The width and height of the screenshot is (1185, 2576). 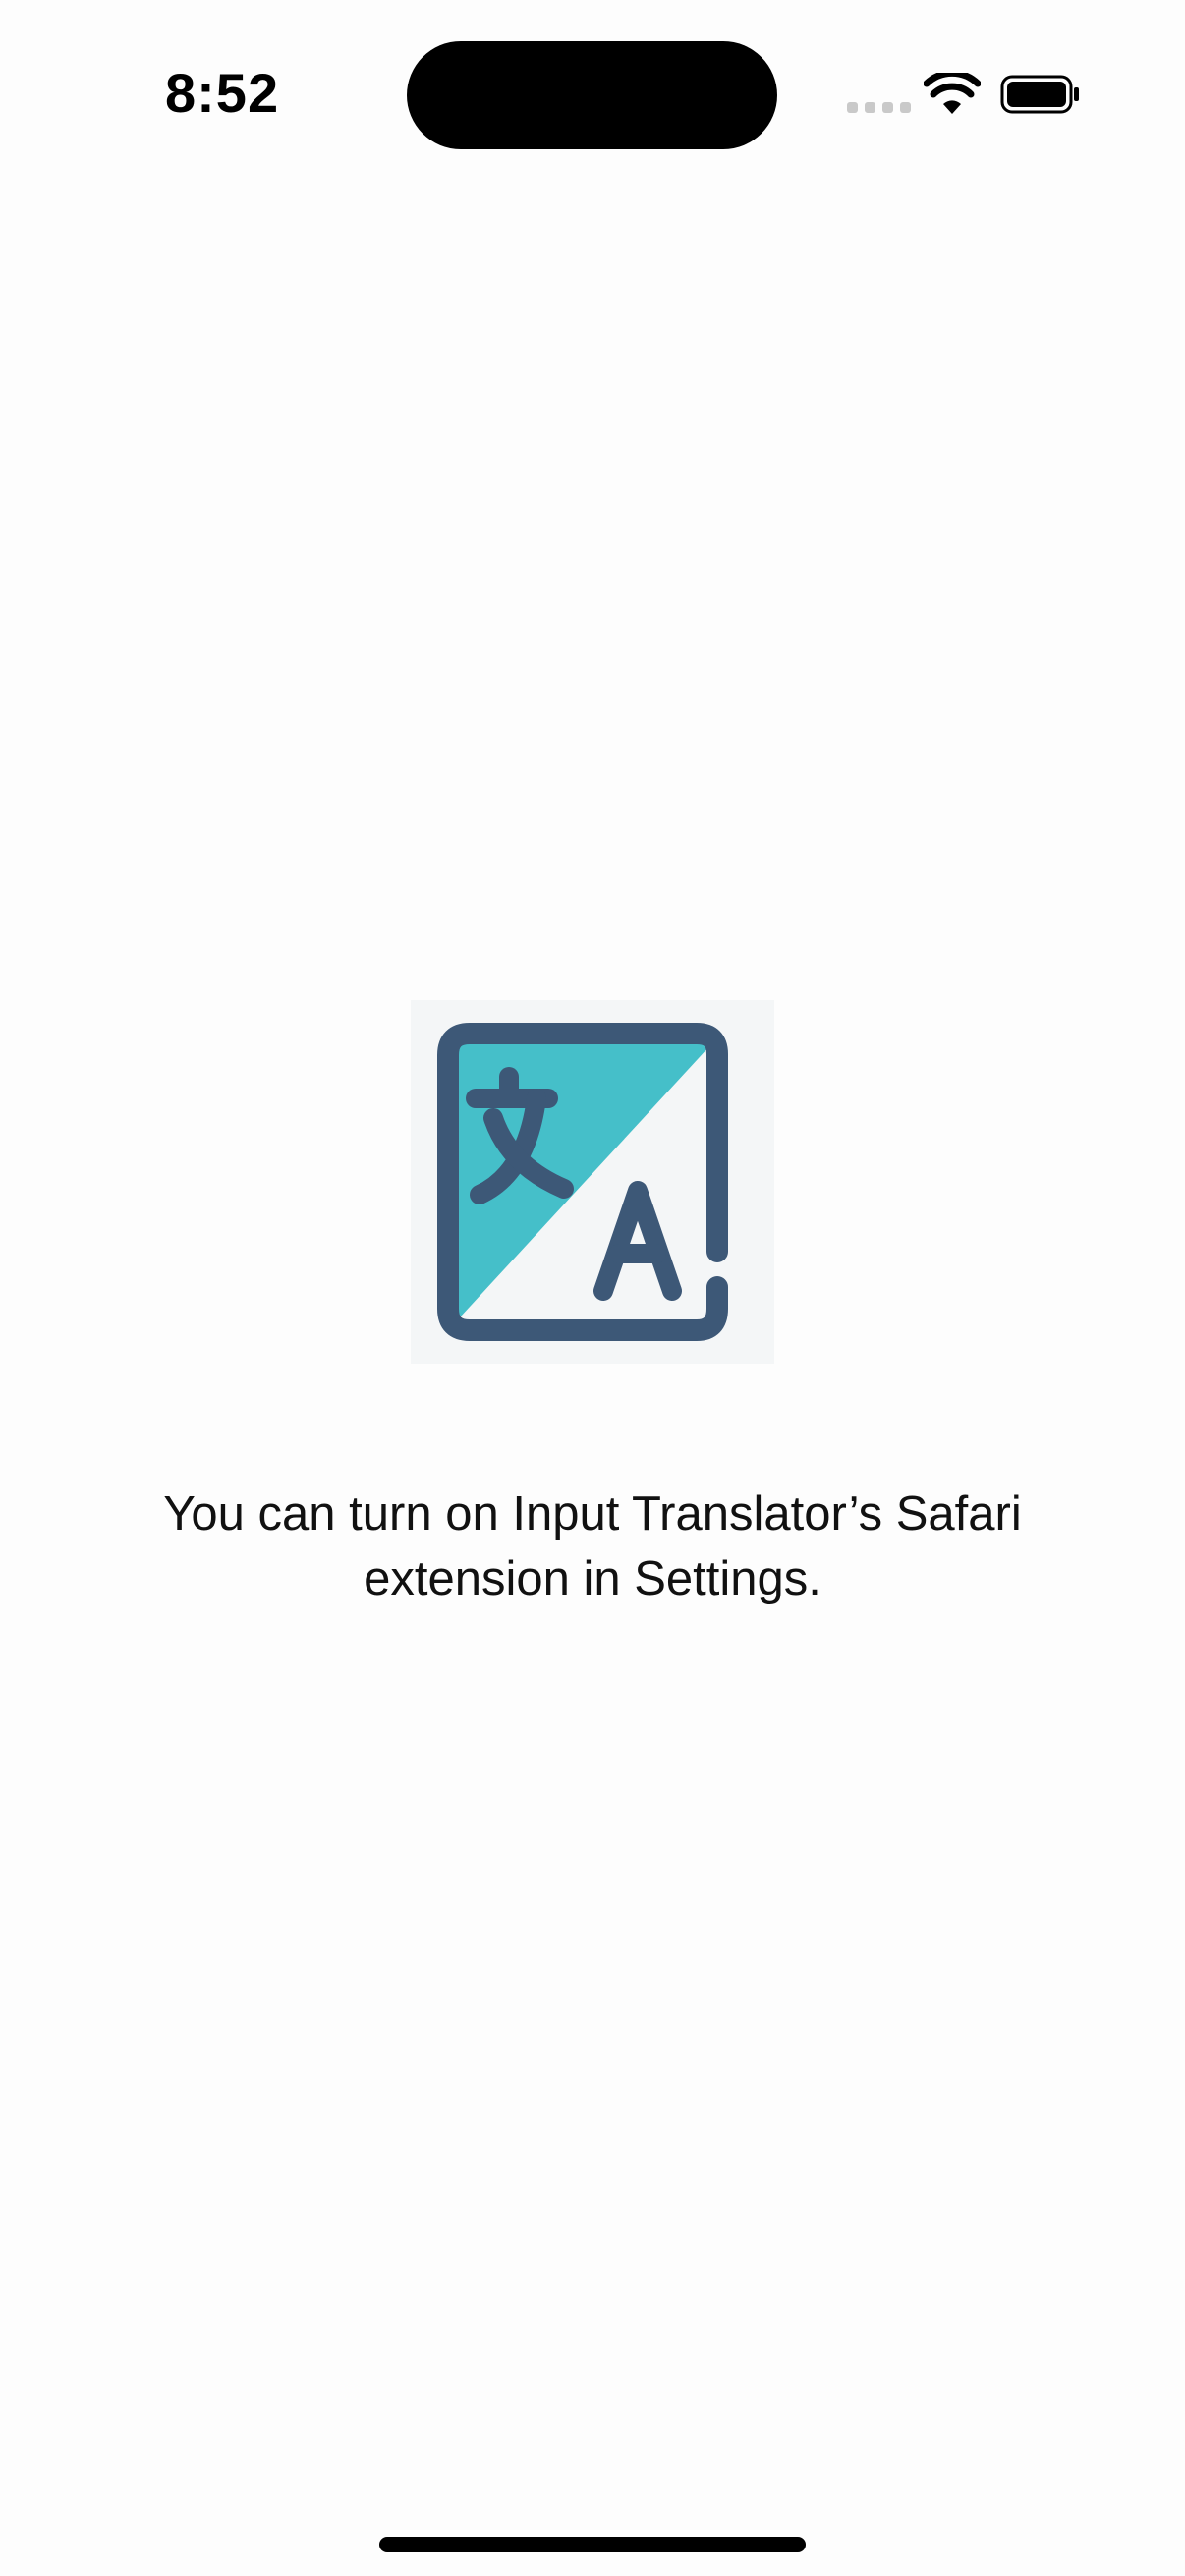 I want to click on translate-icon, so click(x=592, y=1182).